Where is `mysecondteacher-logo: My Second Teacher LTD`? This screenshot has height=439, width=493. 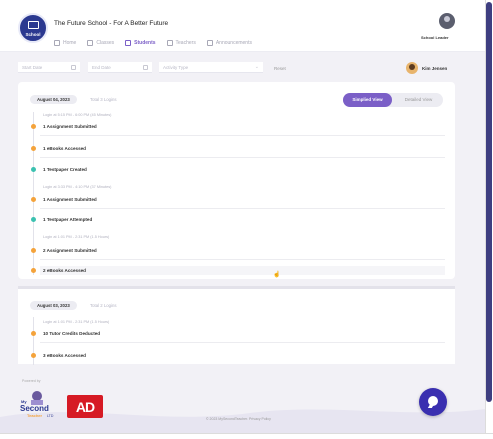 mysecondteacher-logo: My Second Teacher LTD is located at coordinates (39, 404).